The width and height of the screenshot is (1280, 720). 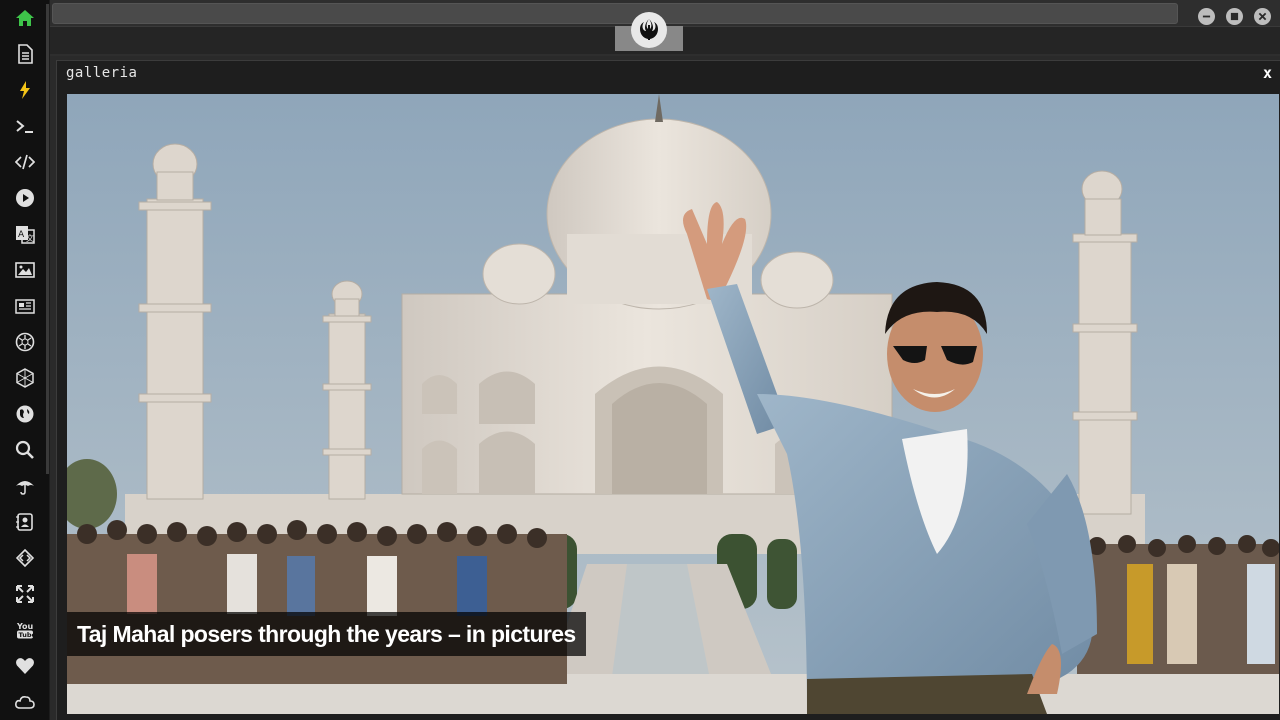 I want to click on sidebar-item-expand, so click(x=25, y=594).